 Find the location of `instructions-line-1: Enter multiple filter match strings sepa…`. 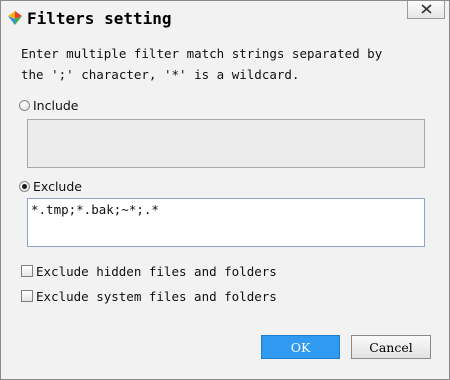

instructions-line-1: Enter multiple filter match strings sepa… is located at coordinates (202, 53).